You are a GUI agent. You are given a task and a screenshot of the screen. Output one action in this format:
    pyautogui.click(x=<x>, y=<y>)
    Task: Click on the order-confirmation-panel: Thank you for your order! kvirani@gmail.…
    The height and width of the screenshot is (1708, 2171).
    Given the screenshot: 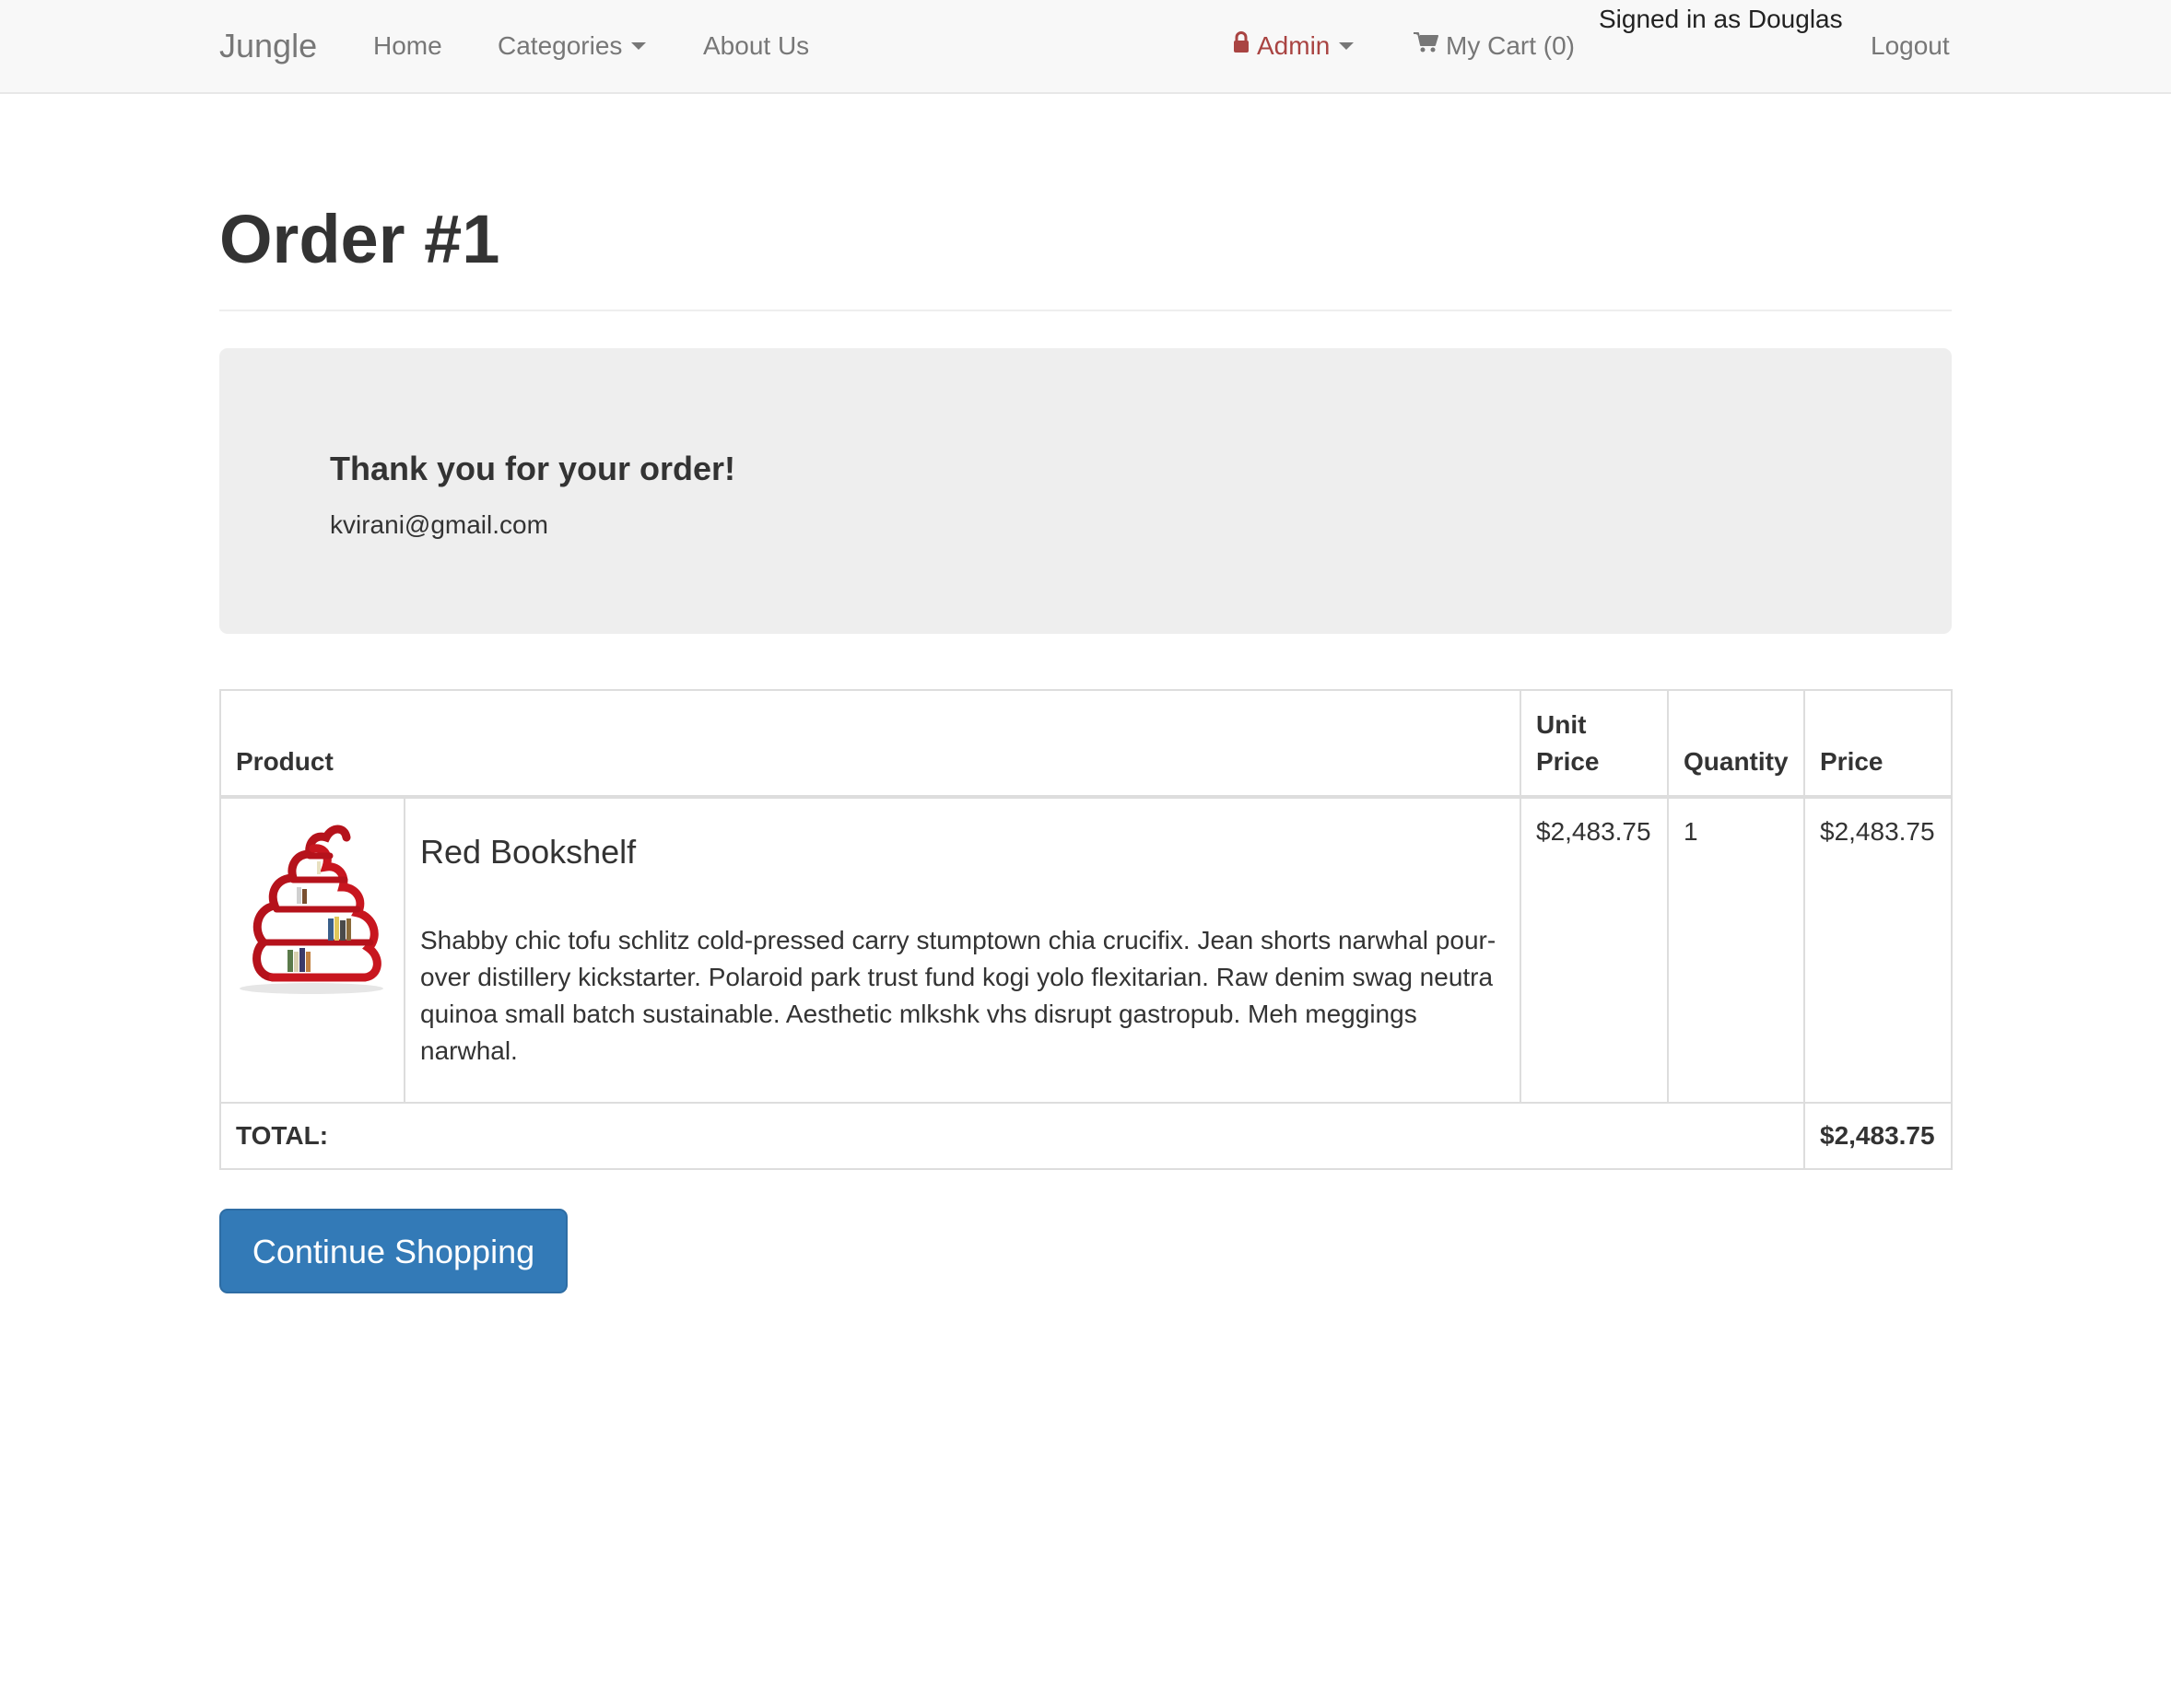 What is the action you would take?
    pyautogui.click(x=1085, y=491)
    